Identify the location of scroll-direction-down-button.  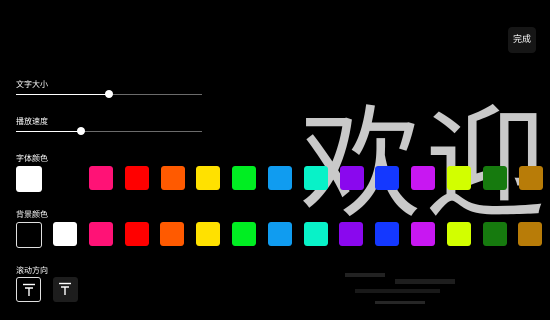
(28, 289).